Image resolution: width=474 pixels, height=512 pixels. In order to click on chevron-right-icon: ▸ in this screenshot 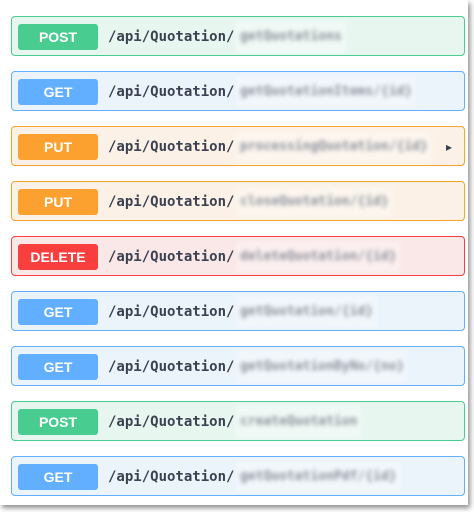, I will do `click(449, 146)`.